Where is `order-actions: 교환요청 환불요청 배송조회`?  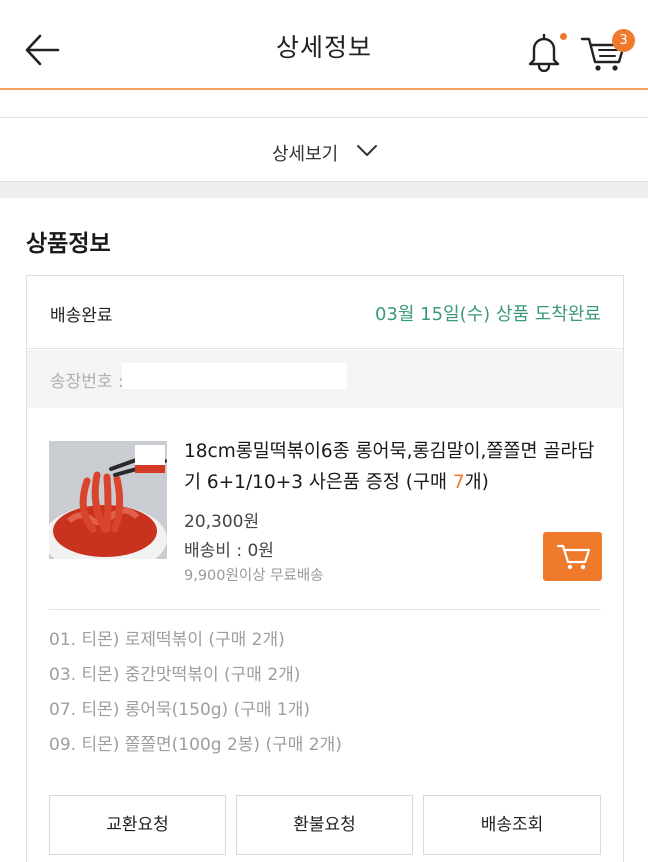
order-actions: 교환요청 환불요청 배송조회 is located at coordinates (325, 825).